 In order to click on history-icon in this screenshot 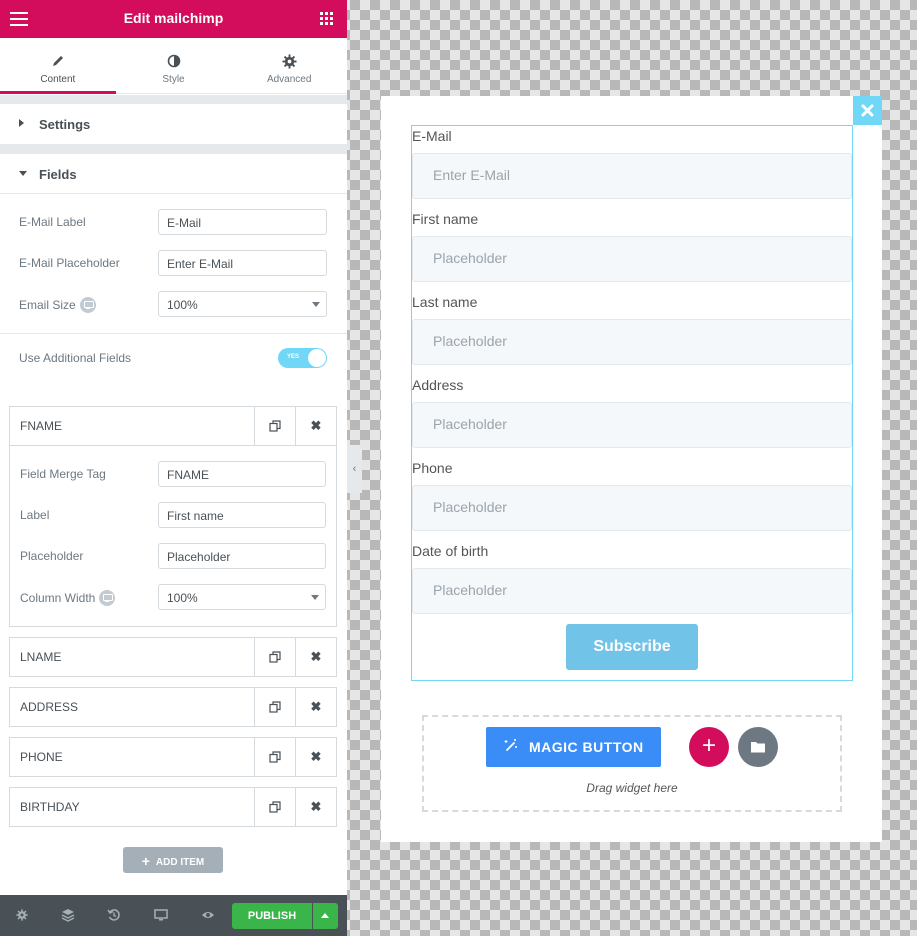, I will do `click(114, 915)`.